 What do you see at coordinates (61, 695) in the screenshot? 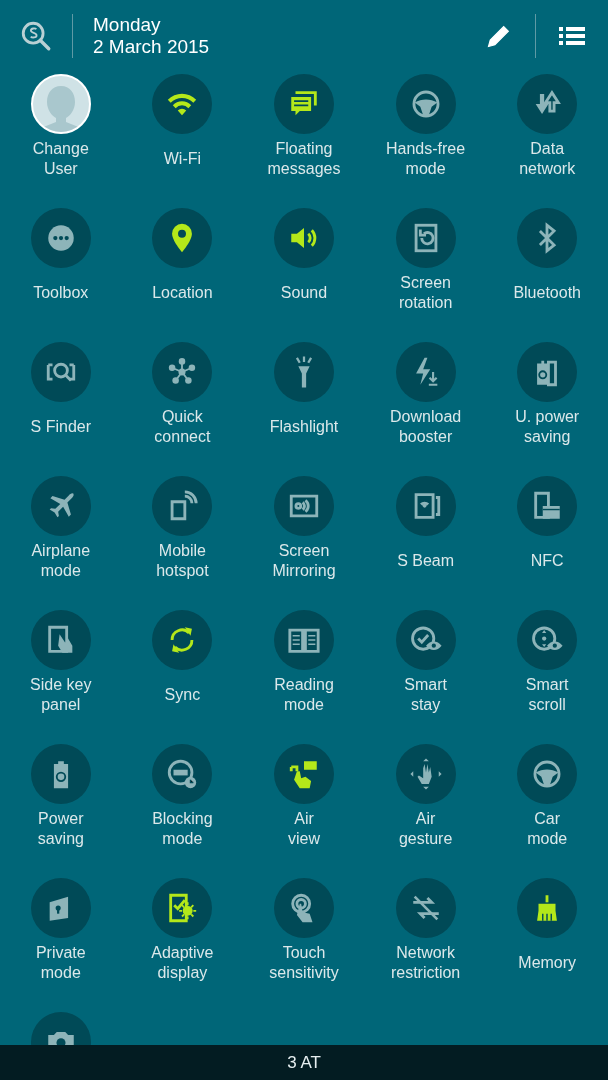
I see `toggle-label: Side key panel` at bounding box center [61, 695].